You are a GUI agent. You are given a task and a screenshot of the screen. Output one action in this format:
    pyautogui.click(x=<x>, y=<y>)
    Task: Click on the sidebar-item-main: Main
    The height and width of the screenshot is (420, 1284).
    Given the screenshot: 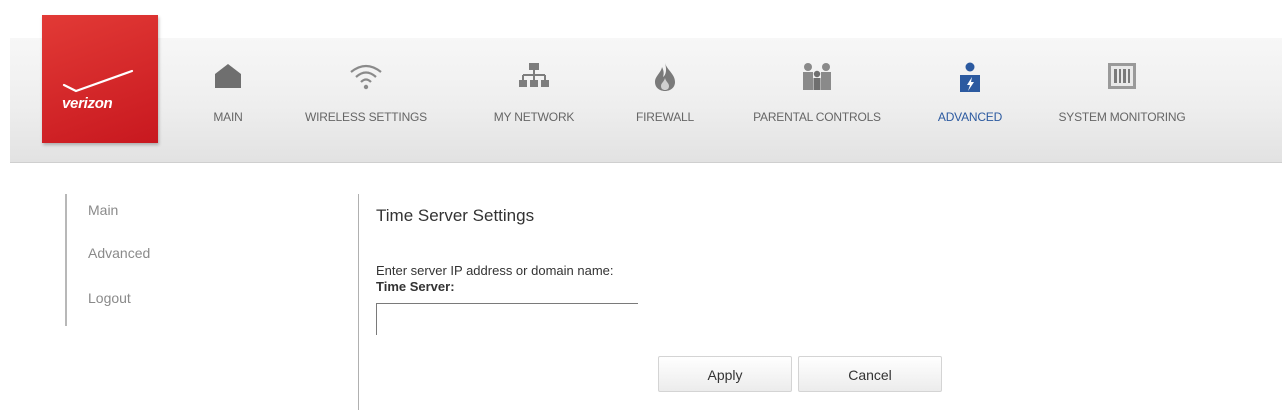 What is the action you would take?
    pyautogui.click(x=103, y=210)
    